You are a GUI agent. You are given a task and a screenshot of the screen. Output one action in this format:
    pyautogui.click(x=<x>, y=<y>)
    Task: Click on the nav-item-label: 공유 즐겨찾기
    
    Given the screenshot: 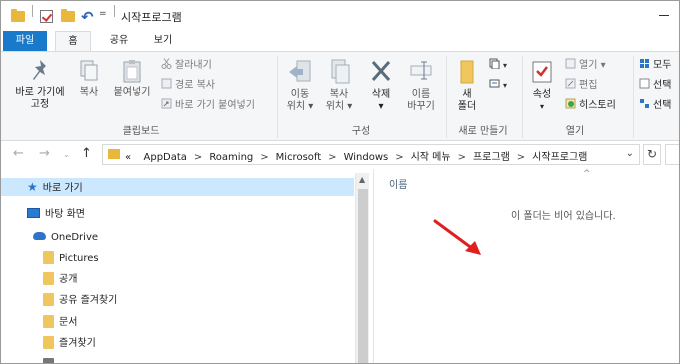 What is the action you would take?
    pyautogui.click(x=88, y=300)
    